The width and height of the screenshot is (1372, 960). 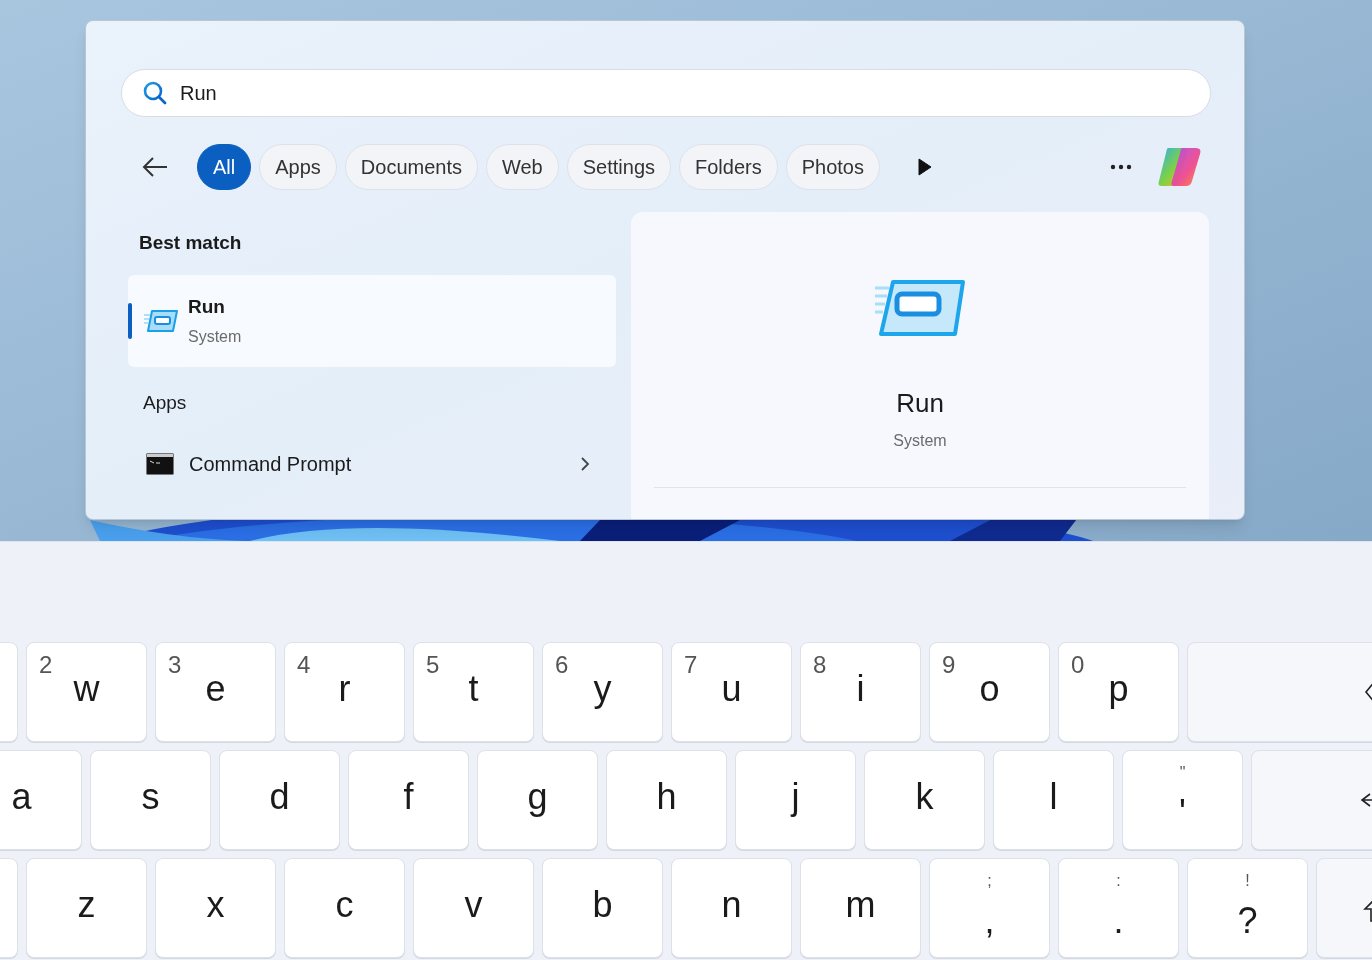 What do you see at coordinates (473, 689) in the screenshot?
I see `key-label: t` at bounding box center [473, 689].